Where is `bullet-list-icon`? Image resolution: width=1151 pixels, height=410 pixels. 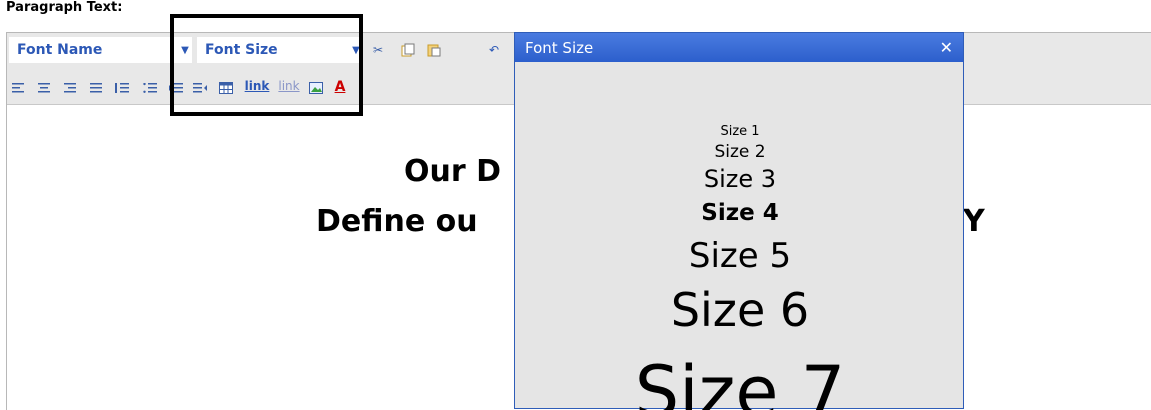
bullet-list-icon is located at coordinates (150, 88).